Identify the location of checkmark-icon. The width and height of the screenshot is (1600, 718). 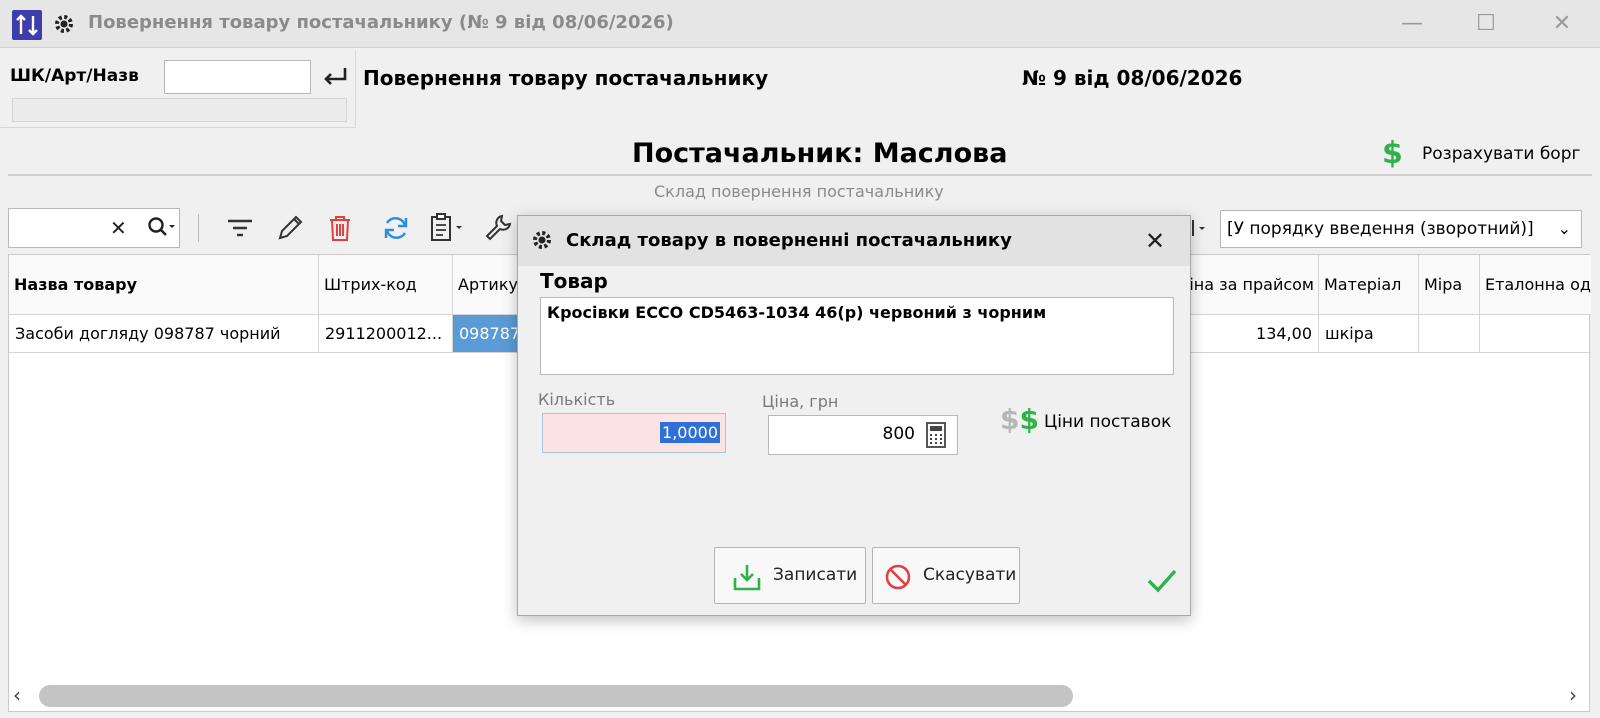
(1162, 580).